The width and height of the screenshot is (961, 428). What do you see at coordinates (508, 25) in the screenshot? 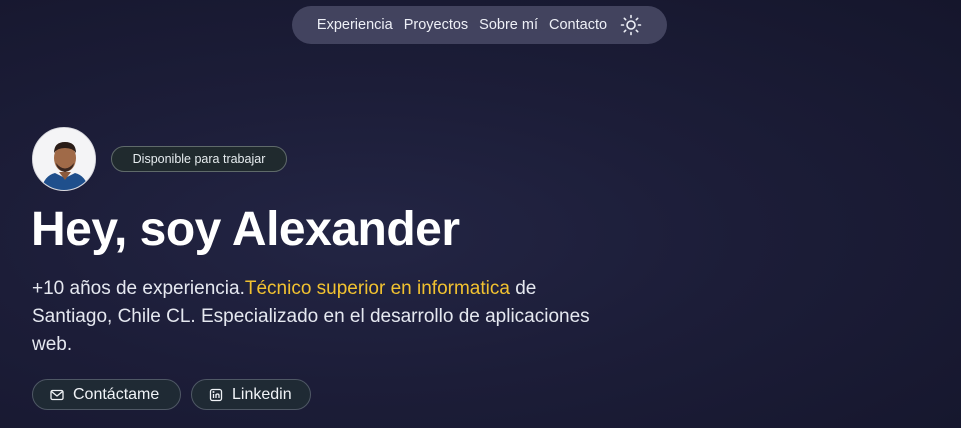
I see `nav-link-sobre-mi: Sobre mí` at bounding box center [508, 25].